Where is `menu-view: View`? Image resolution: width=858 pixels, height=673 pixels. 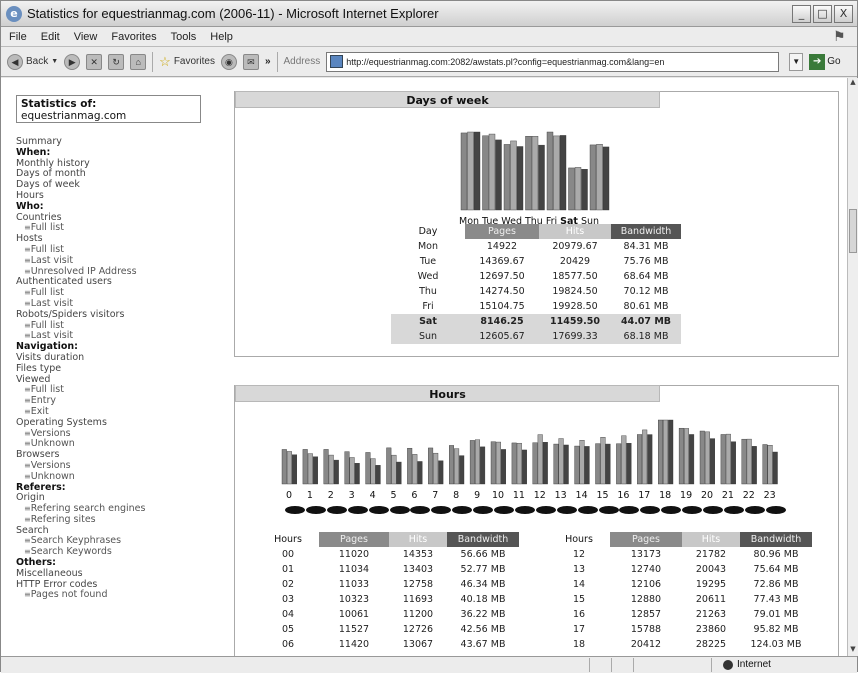 menu-view: View is located at coordinates (86, 37).